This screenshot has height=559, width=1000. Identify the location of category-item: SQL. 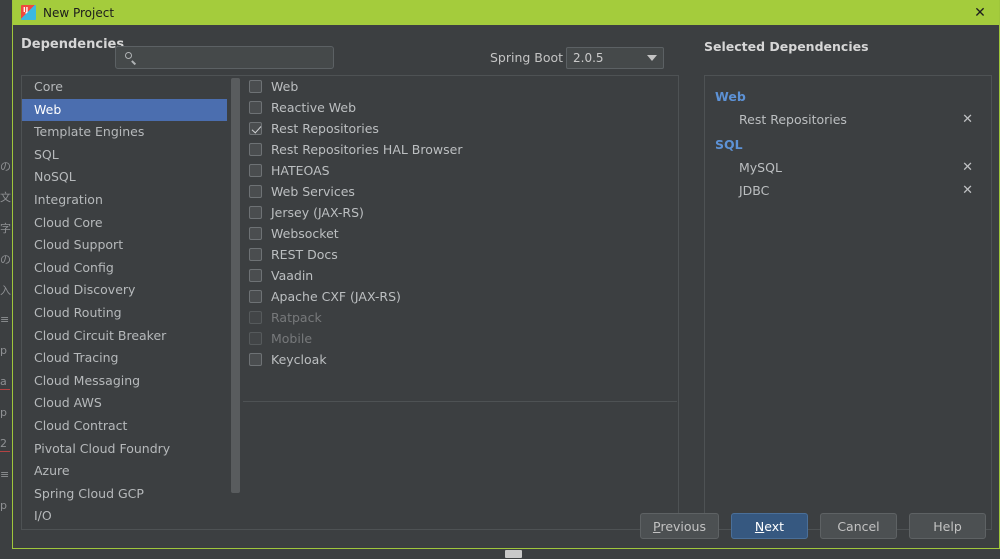
(124, 155).